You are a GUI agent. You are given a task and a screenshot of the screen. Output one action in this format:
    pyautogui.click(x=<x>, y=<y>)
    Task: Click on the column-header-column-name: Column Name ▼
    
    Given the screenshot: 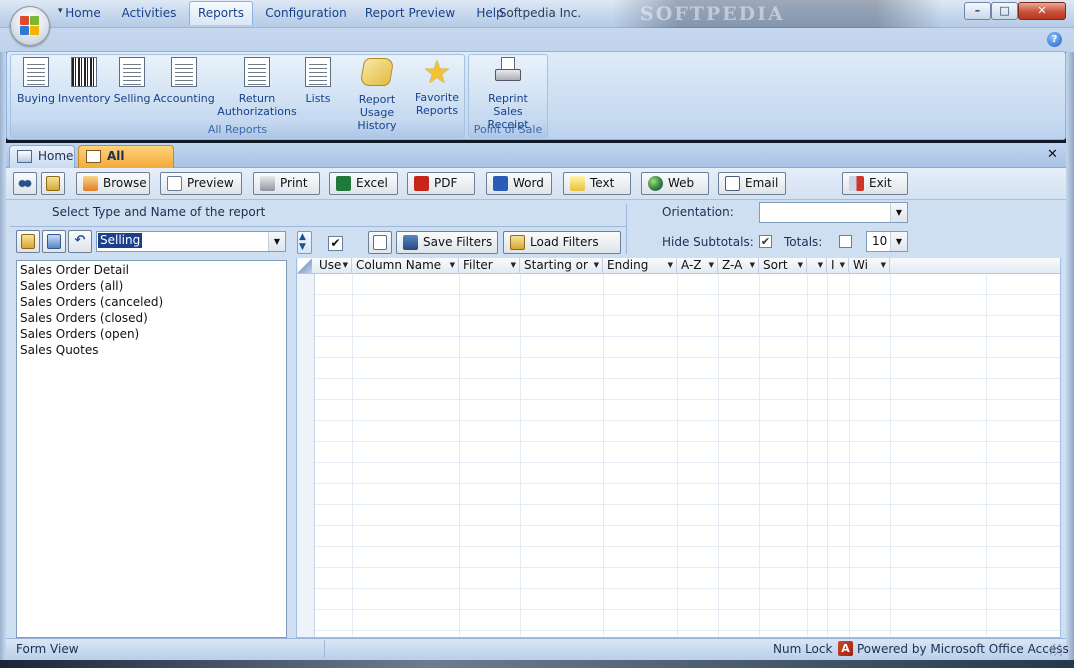 What is the action you would take?
    pyautogui.click(x=405, y=266)
    